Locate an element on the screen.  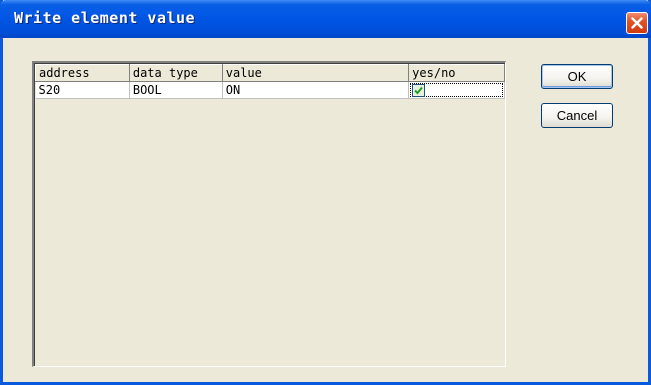
column-header-value: value is located at coordinates (315, 73).